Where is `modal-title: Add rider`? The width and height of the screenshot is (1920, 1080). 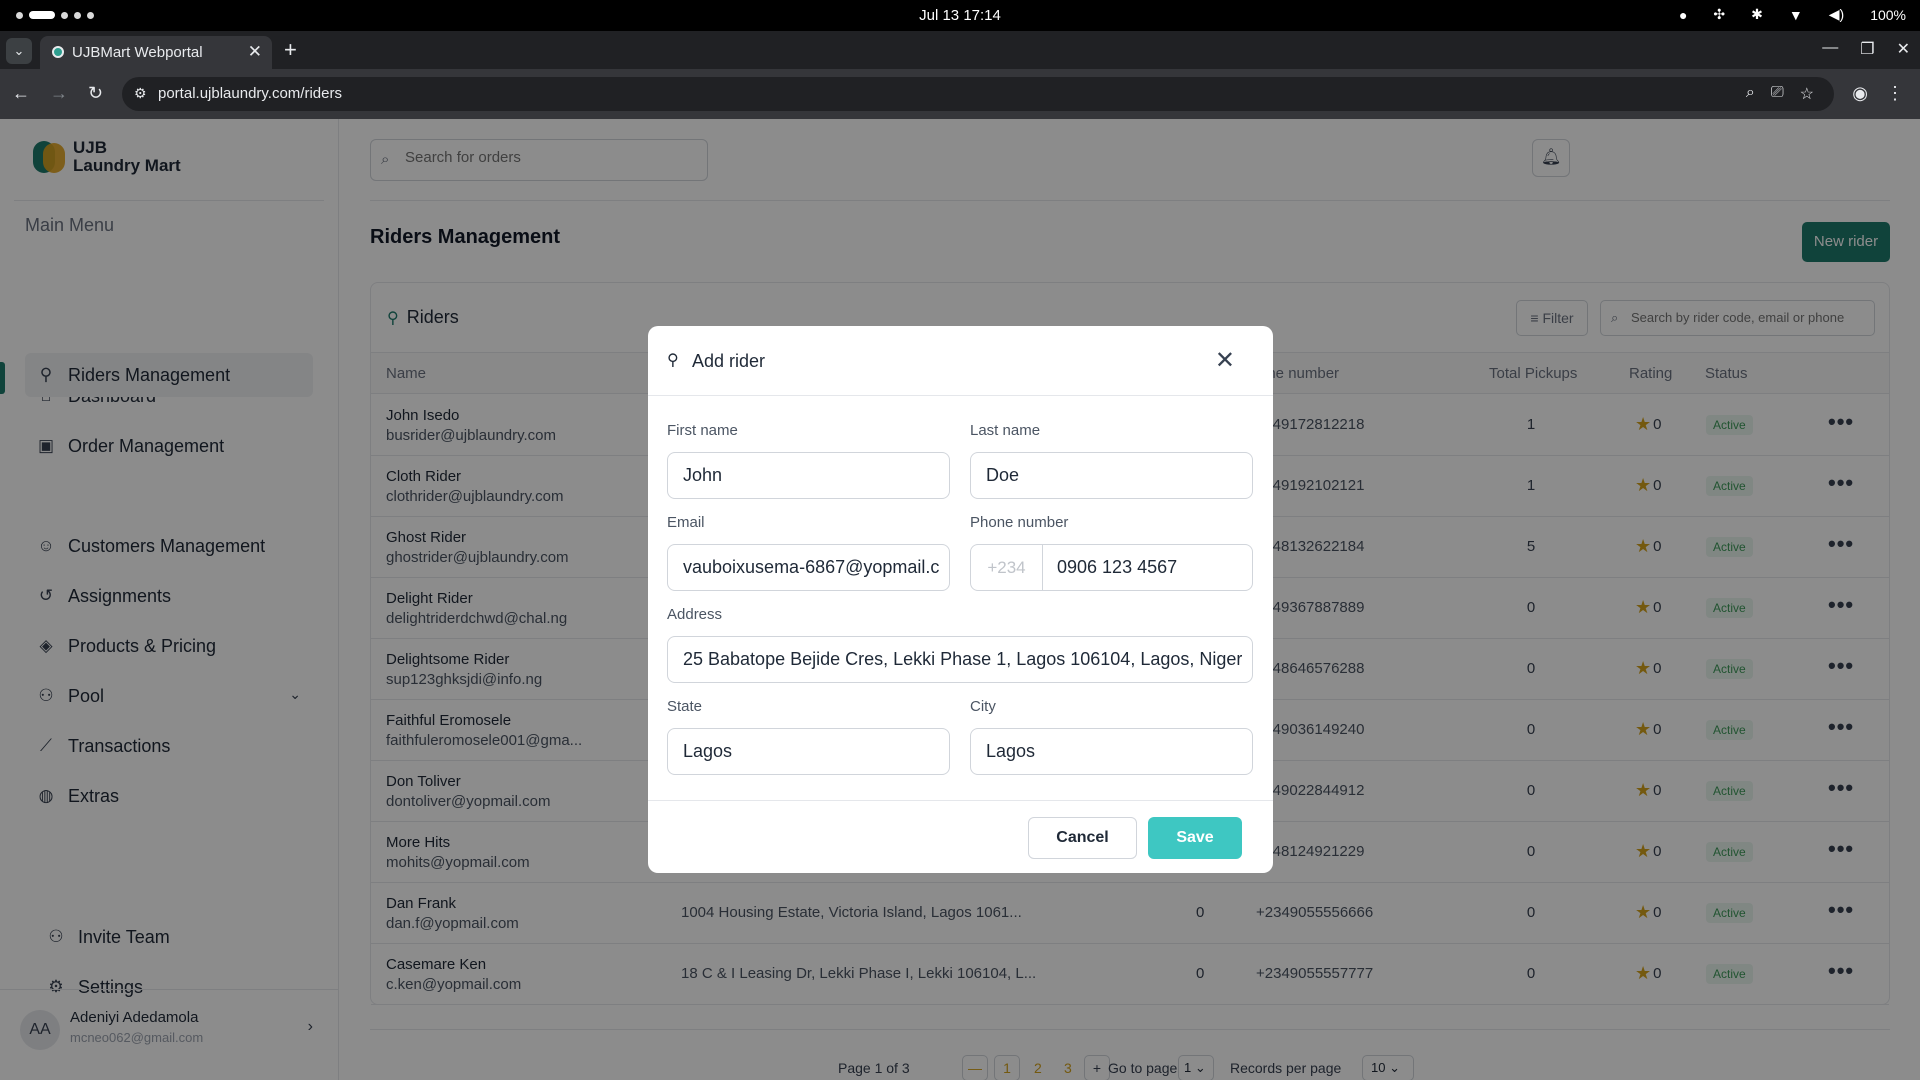 modal-title: Add rider is located at coordinates (729, 361).